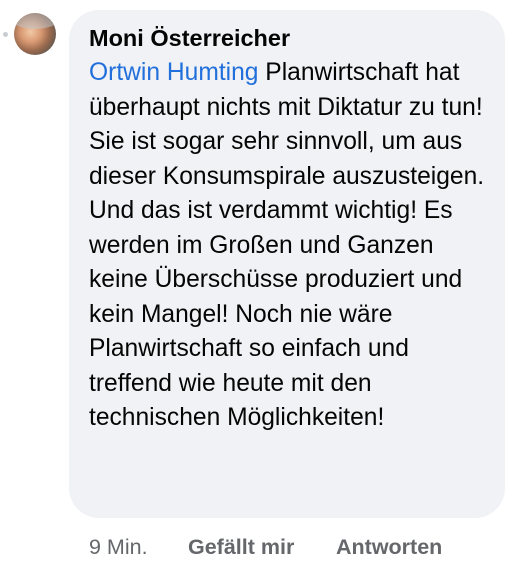 The image size is (526, 569). I want to click on reply-button: Antworten, so click(389, 547).